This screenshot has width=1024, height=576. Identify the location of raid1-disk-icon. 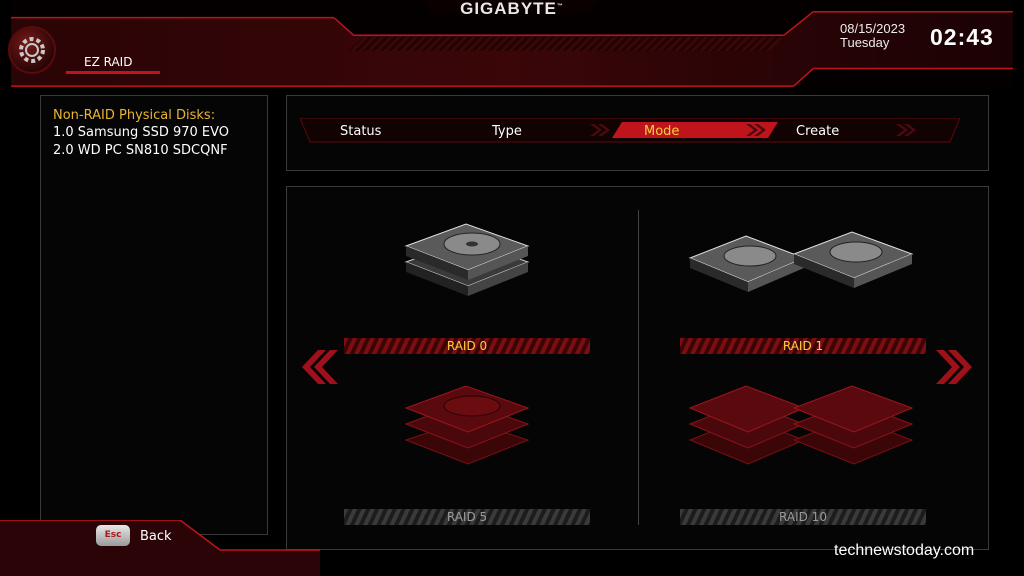
(802, 256).